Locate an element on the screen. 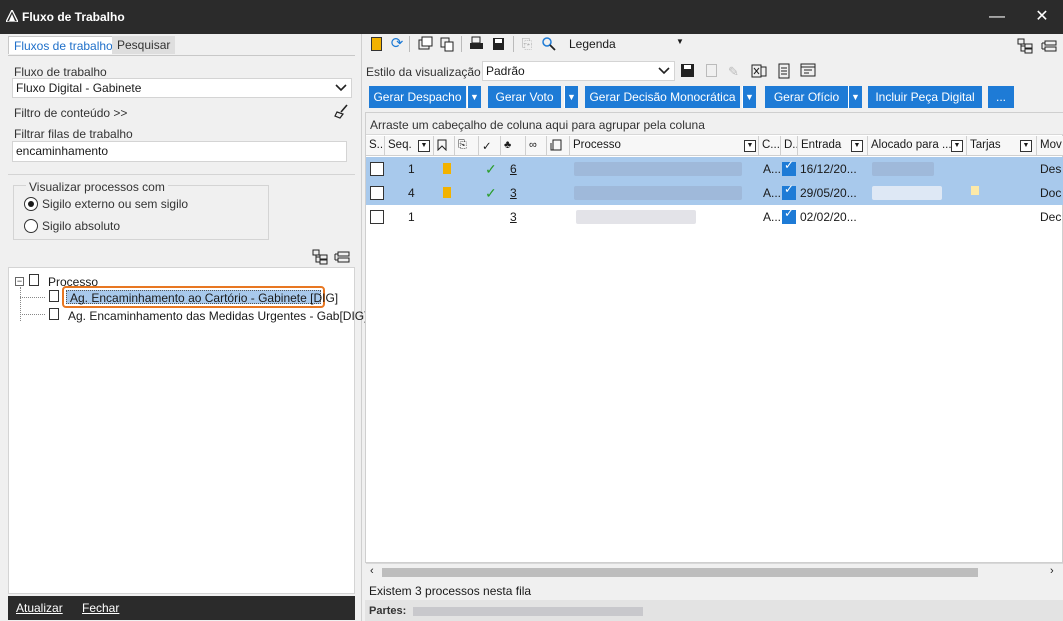 This screenshot has width=1063, height=621. col-tarjas-filter-icon: ▼ is located at coordinates (1026, 146).